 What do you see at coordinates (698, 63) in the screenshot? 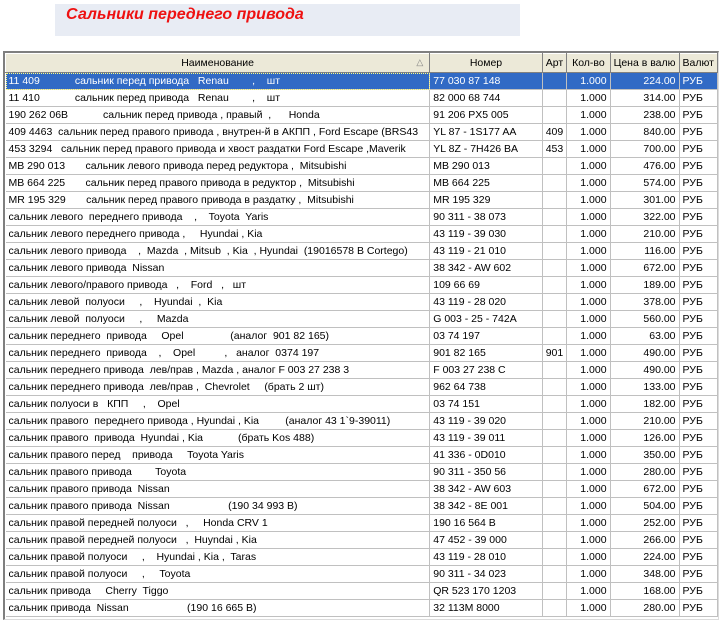
I see `column-header-currency: Валют` at bounding box center [698, 63].